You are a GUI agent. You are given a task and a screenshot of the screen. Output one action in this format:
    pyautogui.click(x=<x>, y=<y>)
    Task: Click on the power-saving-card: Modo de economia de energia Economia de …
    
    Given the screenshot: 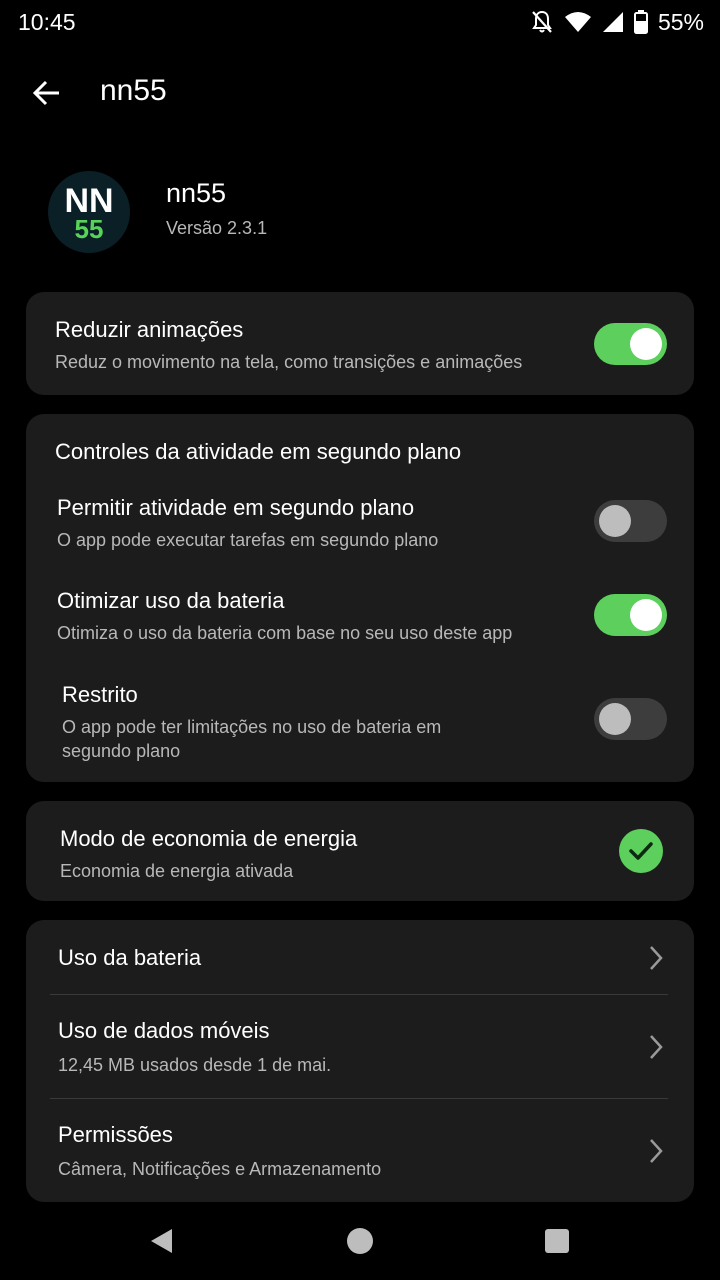 What is the action you would take?
    pyautogui.click(x=360, y=851)
    